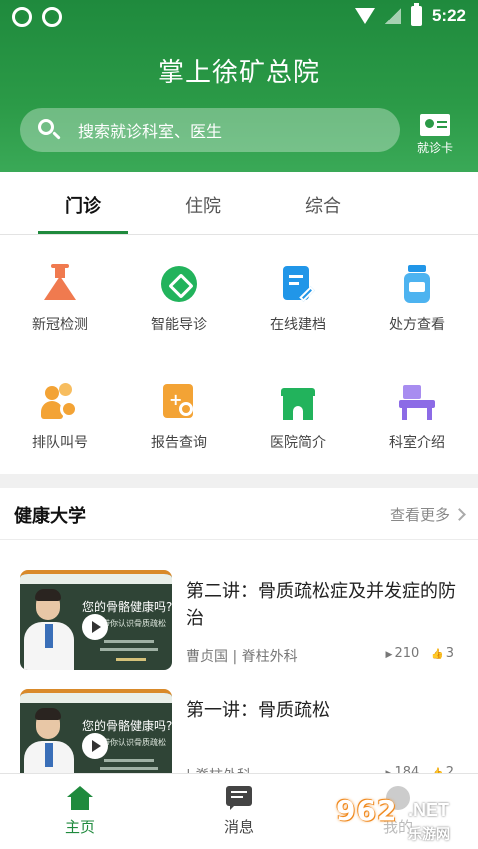 The image size is (478, 849). What do you see at coordinates (367, 810) in the screenshot?
I see `watermark-number: 962` at bounding box center [367, 810].